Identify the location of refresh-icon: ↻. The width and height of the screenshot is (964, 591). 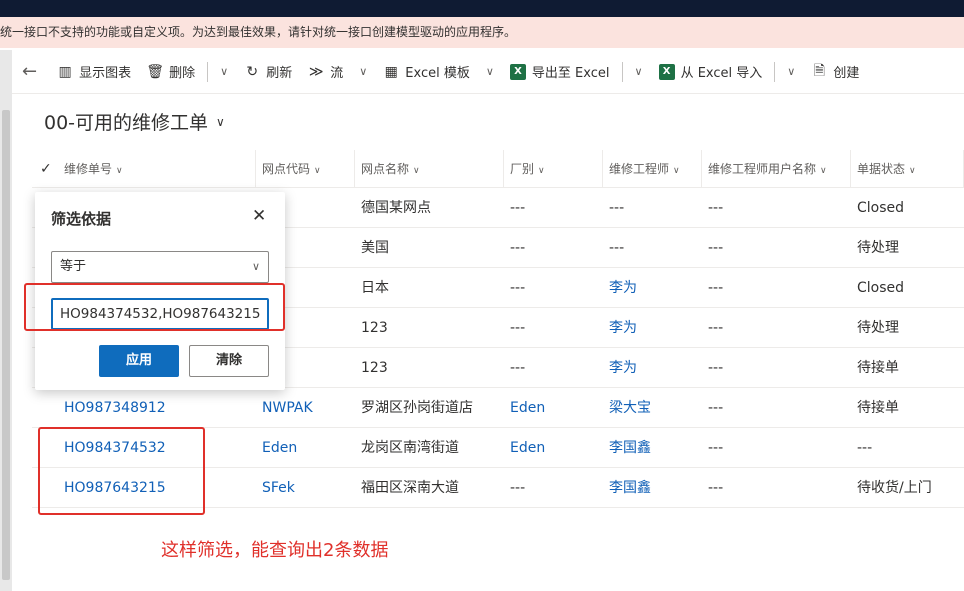
(252, 71).